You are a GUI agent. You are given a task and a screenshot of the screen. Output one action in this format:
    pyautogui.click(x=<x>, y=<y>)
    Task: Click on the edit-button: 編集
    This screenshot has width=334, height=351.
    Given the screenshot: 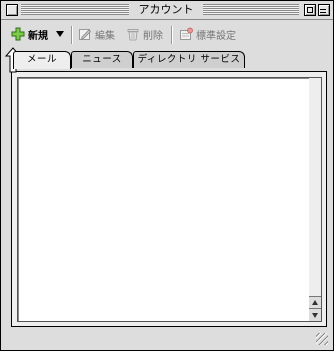 What is the action you would take?
    pyautogui.click(x=96, y=34)
    